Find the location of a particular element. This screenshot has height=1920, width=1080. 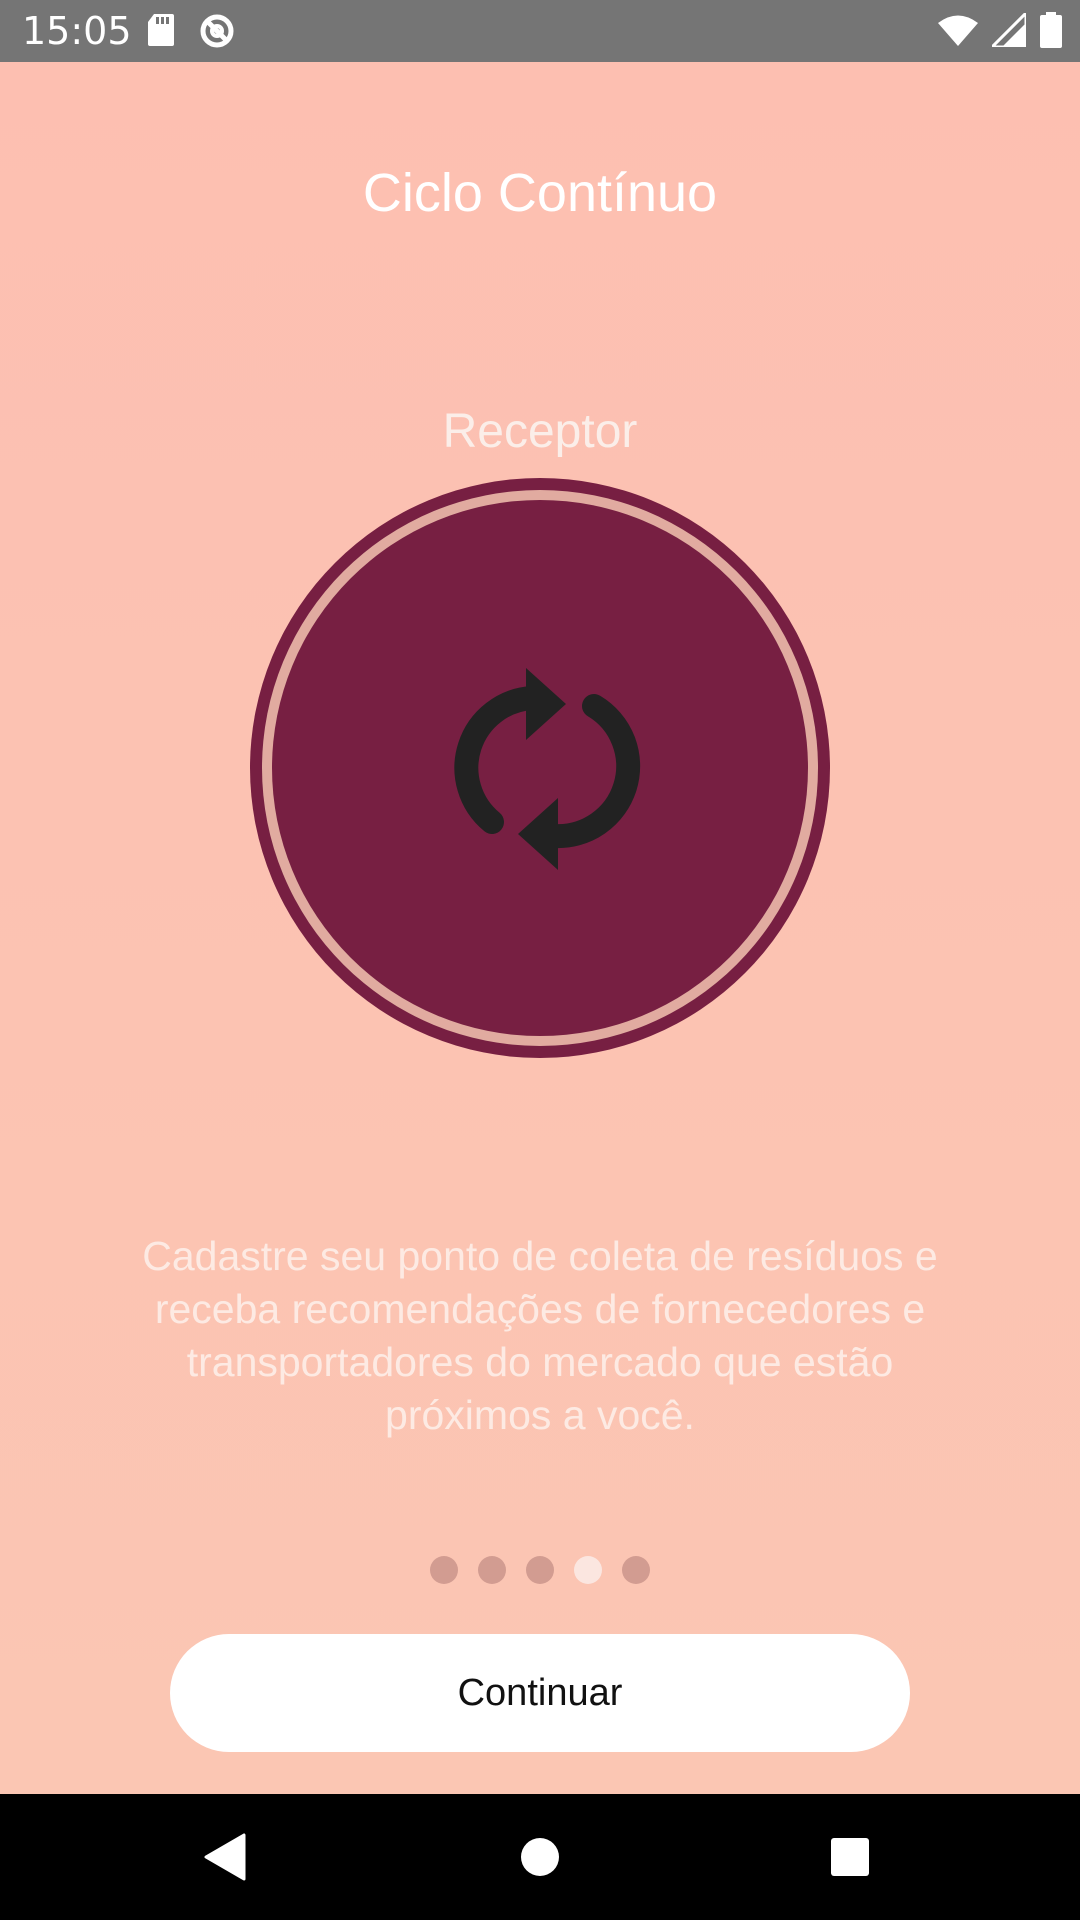

home-button is located at coordinates (540, 1857).